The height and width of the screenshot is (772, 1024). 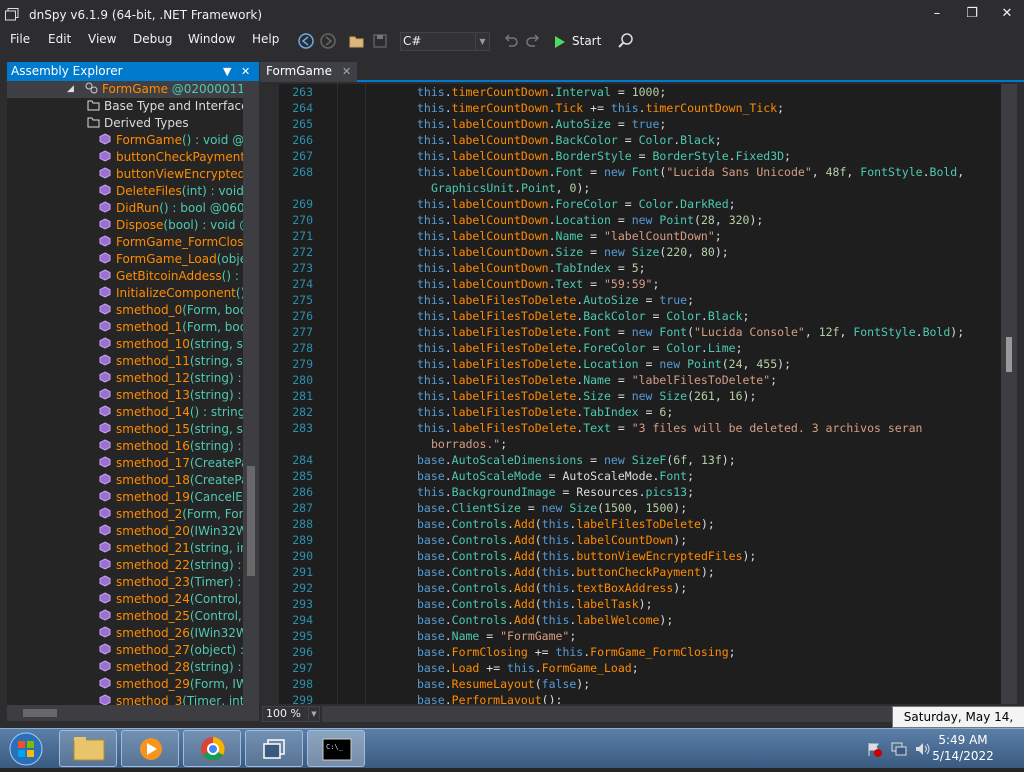 What do you see at coordinates (346, 71) in the screenshot?
I see `tab-close-icon: ✕` at bounding box center [346, 71].